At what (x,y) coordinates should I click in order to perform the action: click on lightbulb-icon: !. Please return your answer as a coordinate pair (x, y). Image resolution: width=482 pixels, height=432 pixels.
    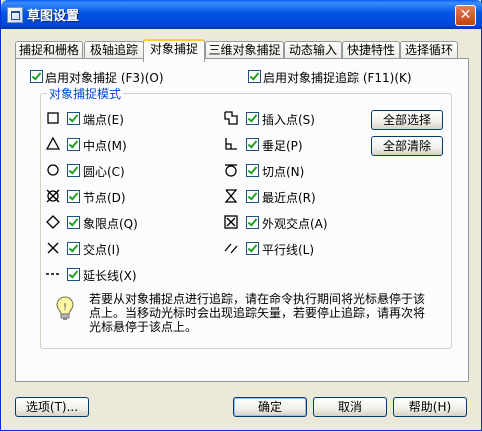
    Looking at the image, I should click on (65, 308).